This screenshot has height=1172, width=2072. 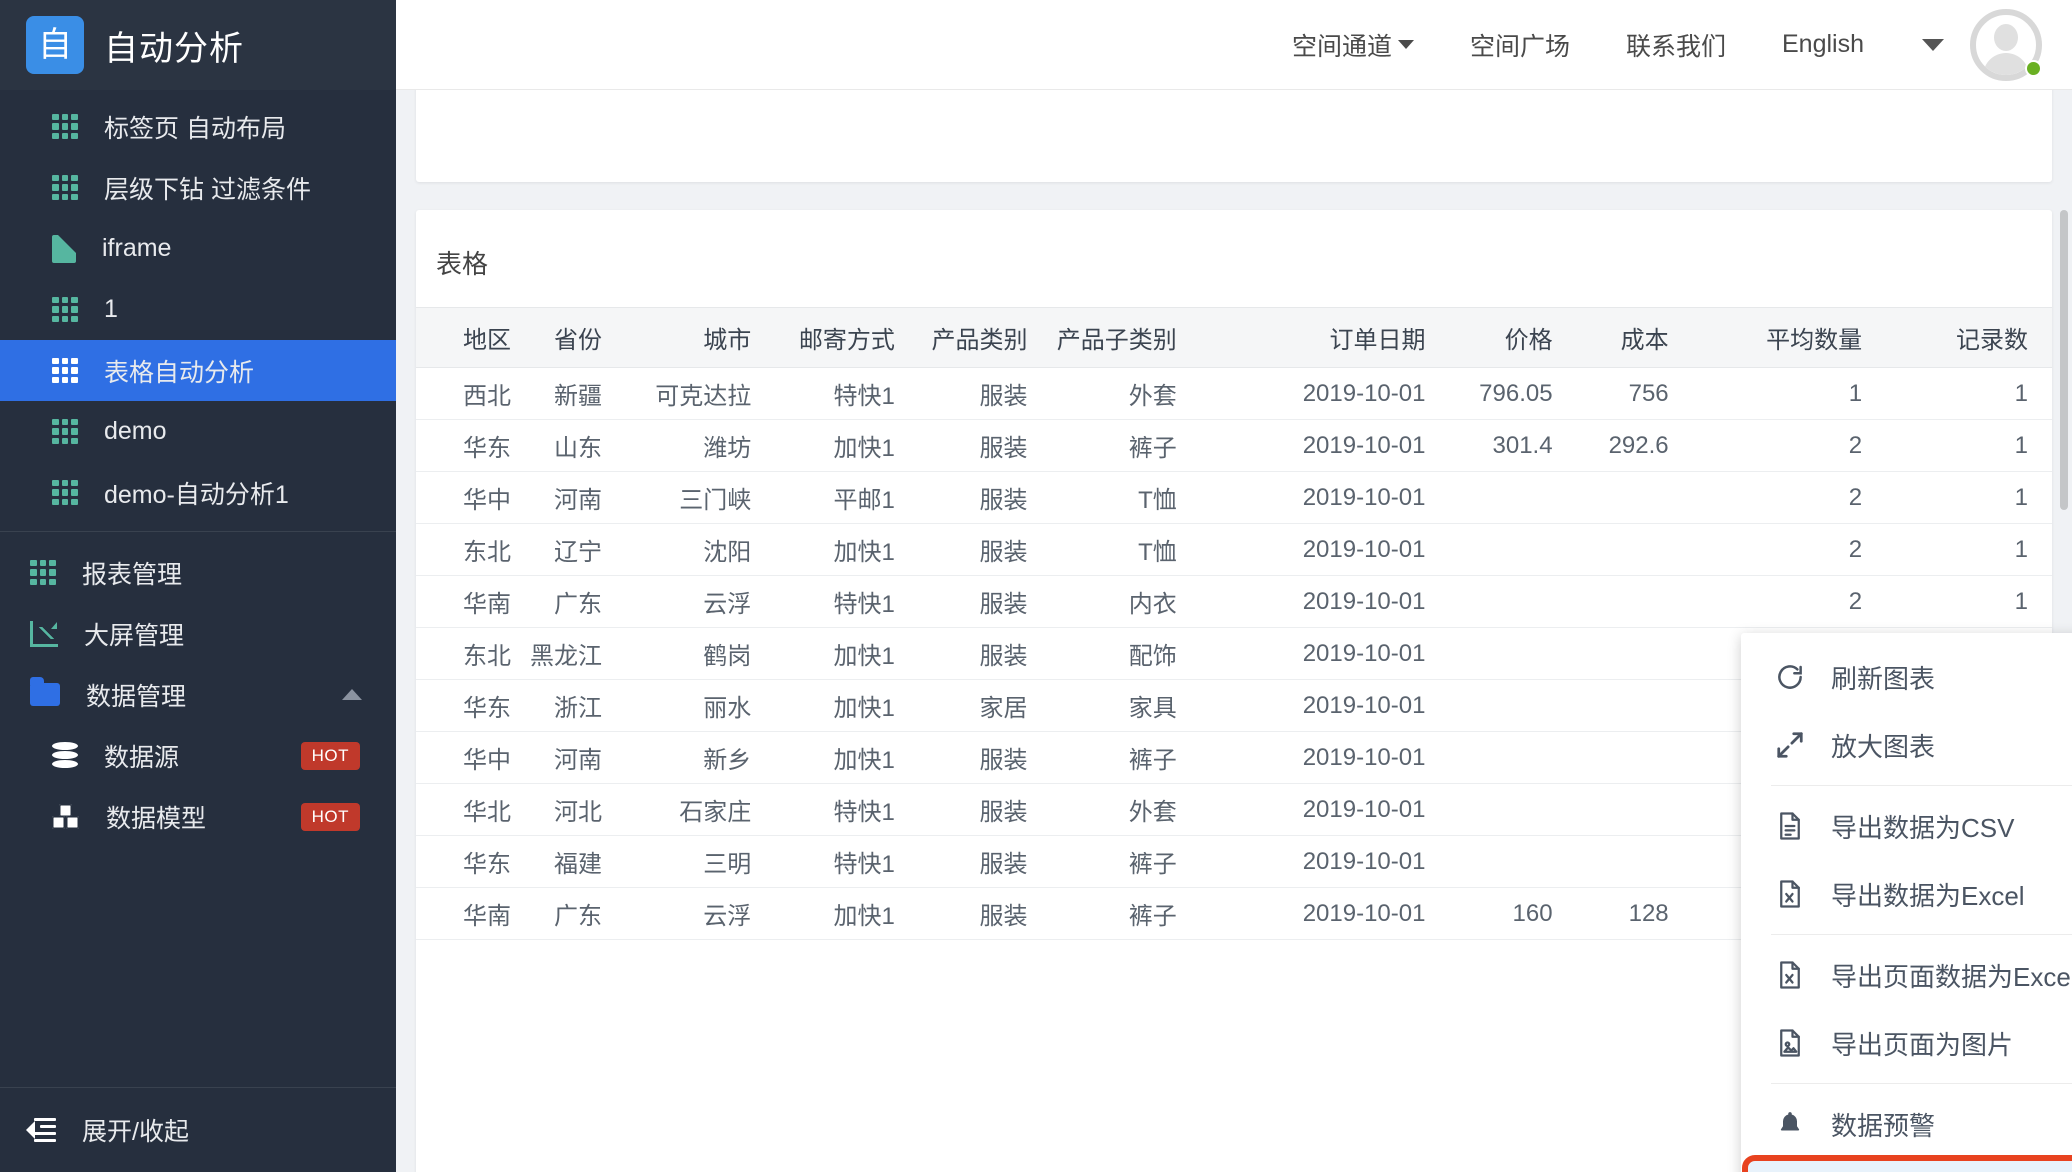 I want to click on sidebar-collapse-toggle: 展开/收起, so click(x=198, y=1130).